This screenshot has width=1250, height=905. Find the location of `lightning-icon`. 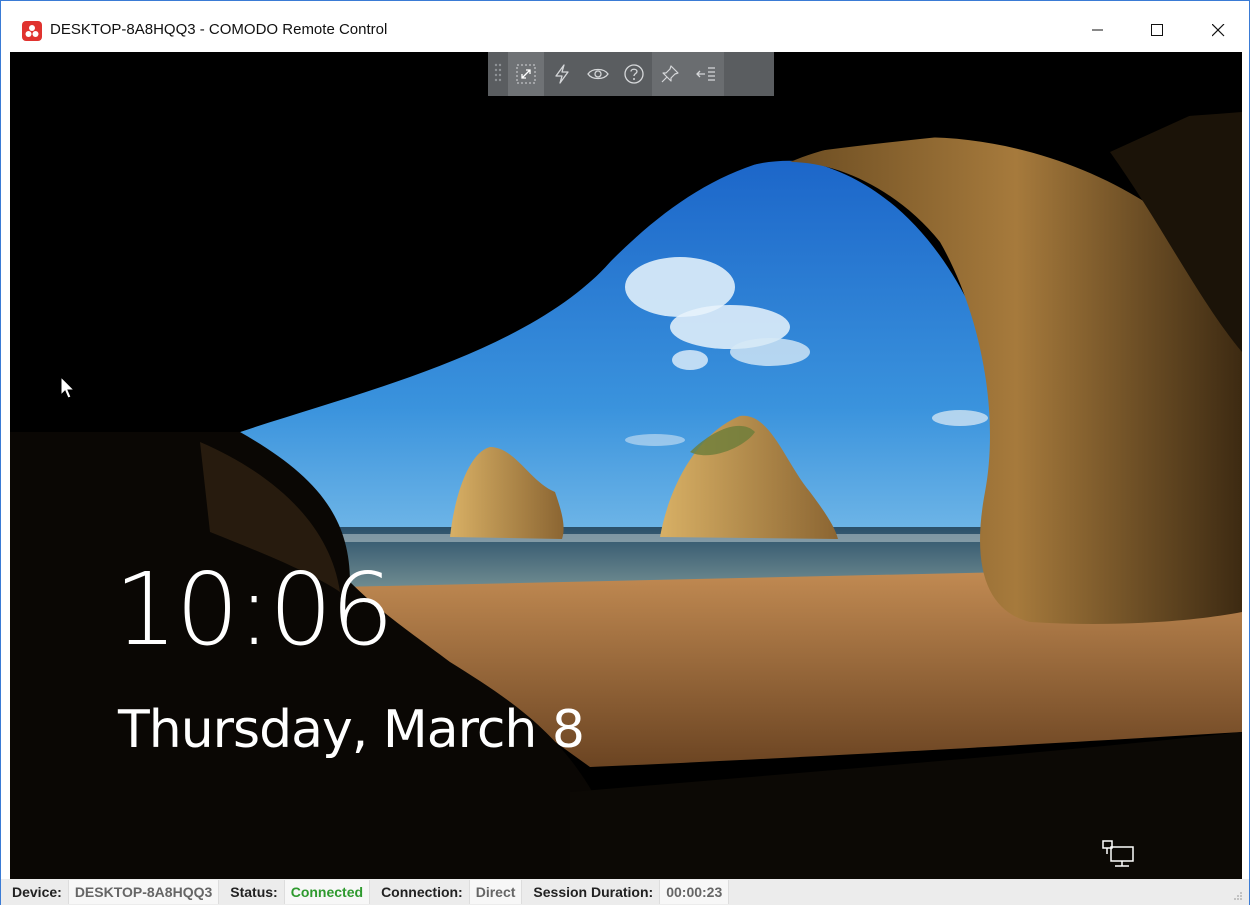

lightning-icon is located at coordinates (562, 74).